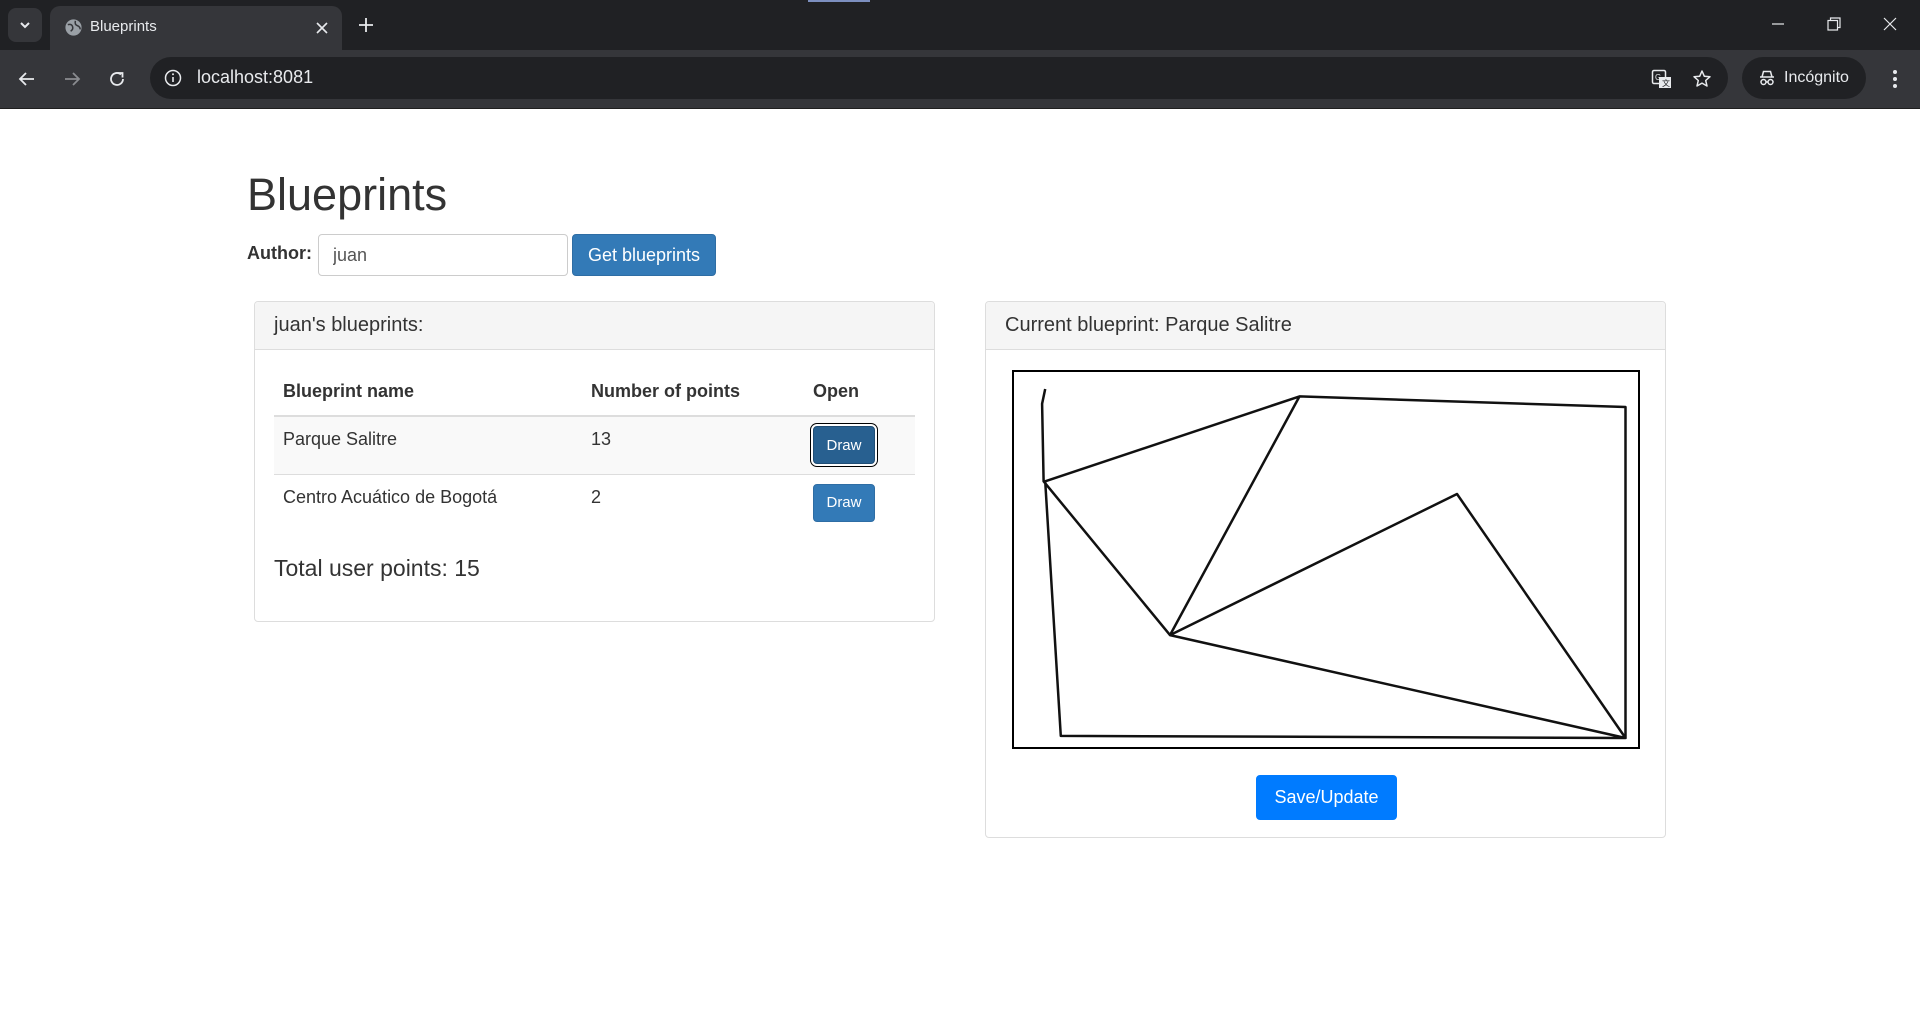 The image size is (1920, 1028). I want to click on translate-icon: G文, so click(1661, 78).